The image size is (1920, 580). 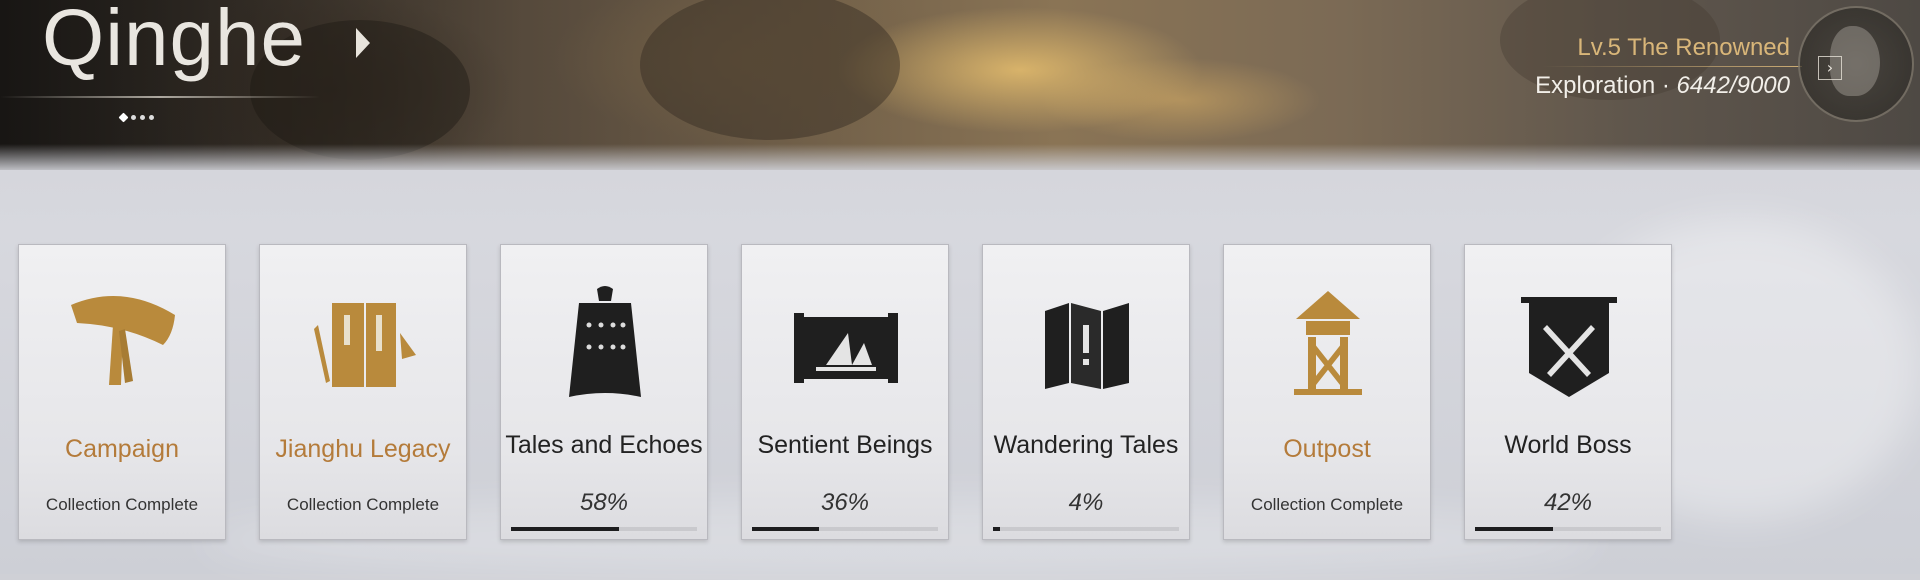 I want to click on region-pager, so click(x=136, y=117).